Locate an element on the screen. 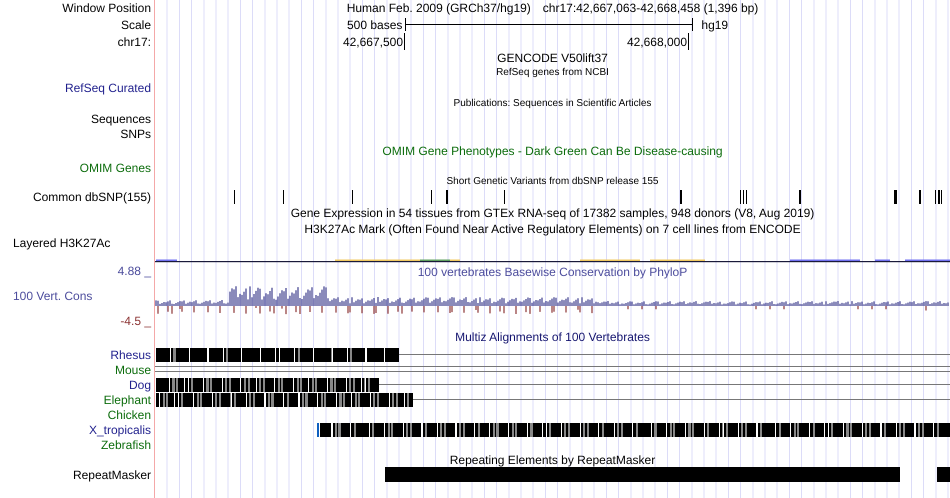  assembly-label: Human Feb. 2009 (GRCh37/hg19) is located at coordinates (438, 8).